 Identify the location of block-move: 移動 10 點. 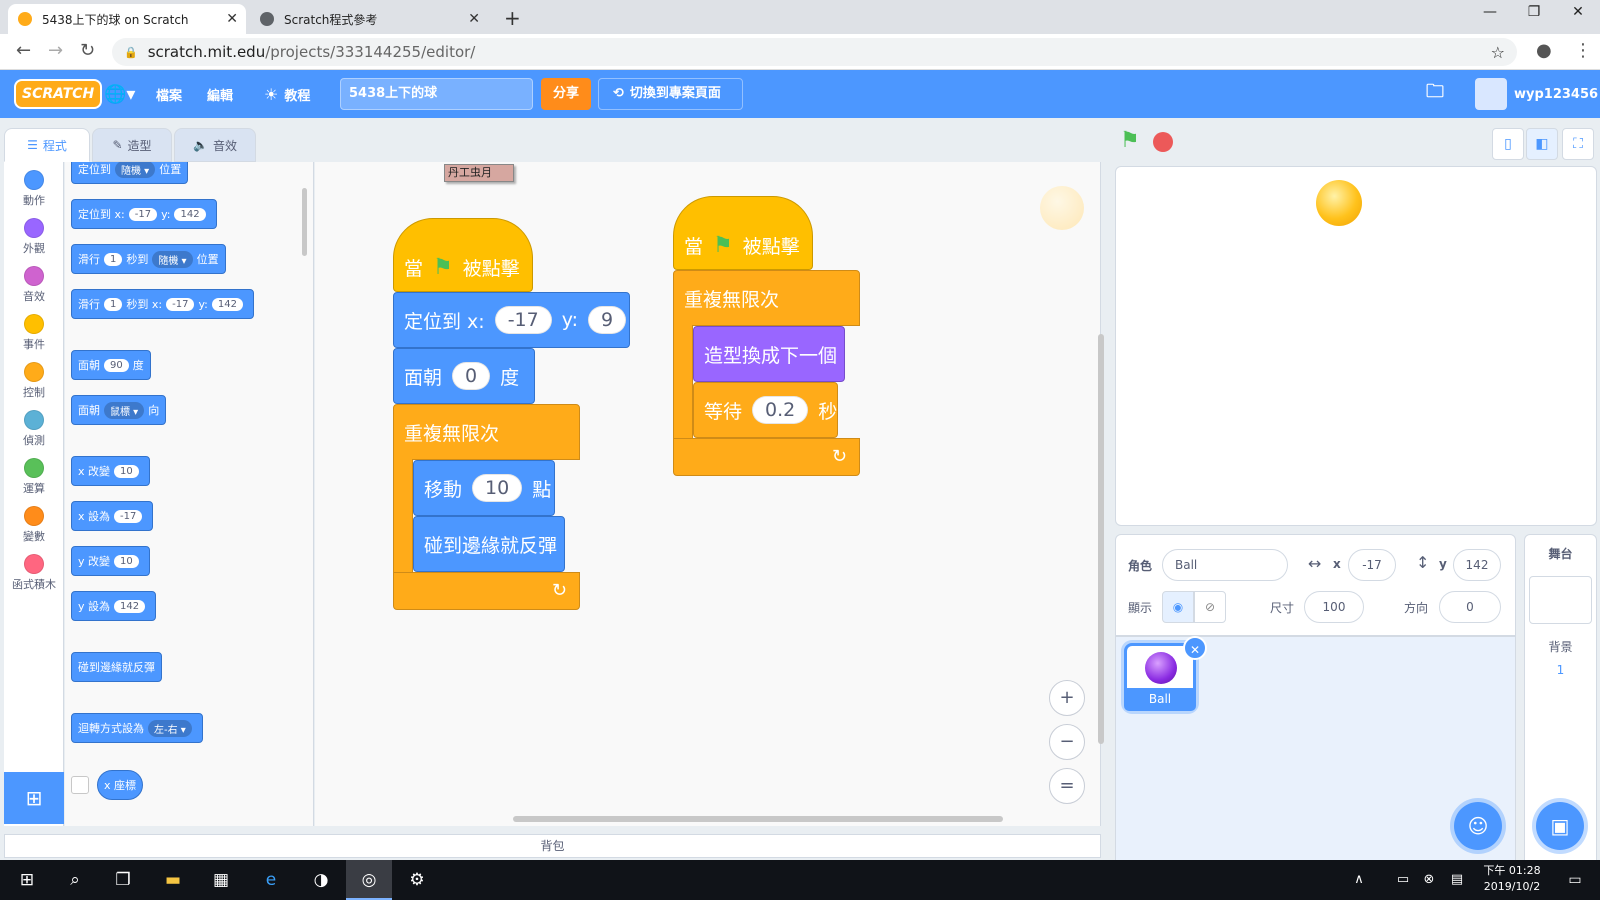
(484, 488).